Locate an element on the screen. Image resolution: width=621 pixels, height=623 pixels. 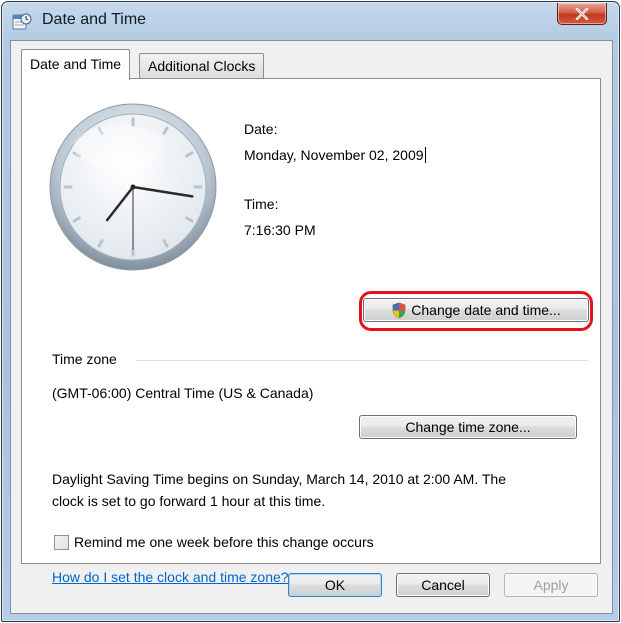
clock-face-icon is located at coordinates (133, 187).